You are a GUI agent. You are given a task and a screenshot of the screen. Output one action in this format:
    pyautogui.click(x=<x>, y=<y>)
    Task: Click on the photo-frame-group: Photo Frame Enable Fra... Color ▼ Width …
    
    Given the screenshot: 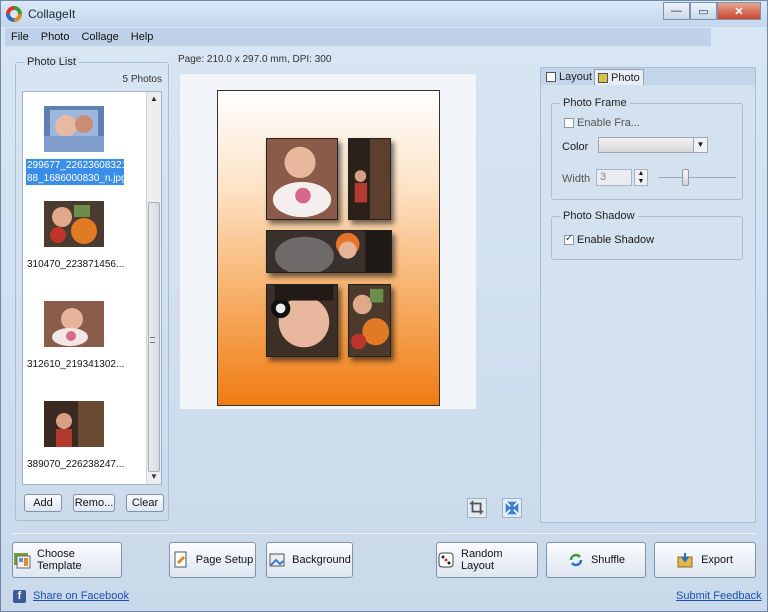 What is the action you would take?
    pyautogui.click(x=647, y=148)
    